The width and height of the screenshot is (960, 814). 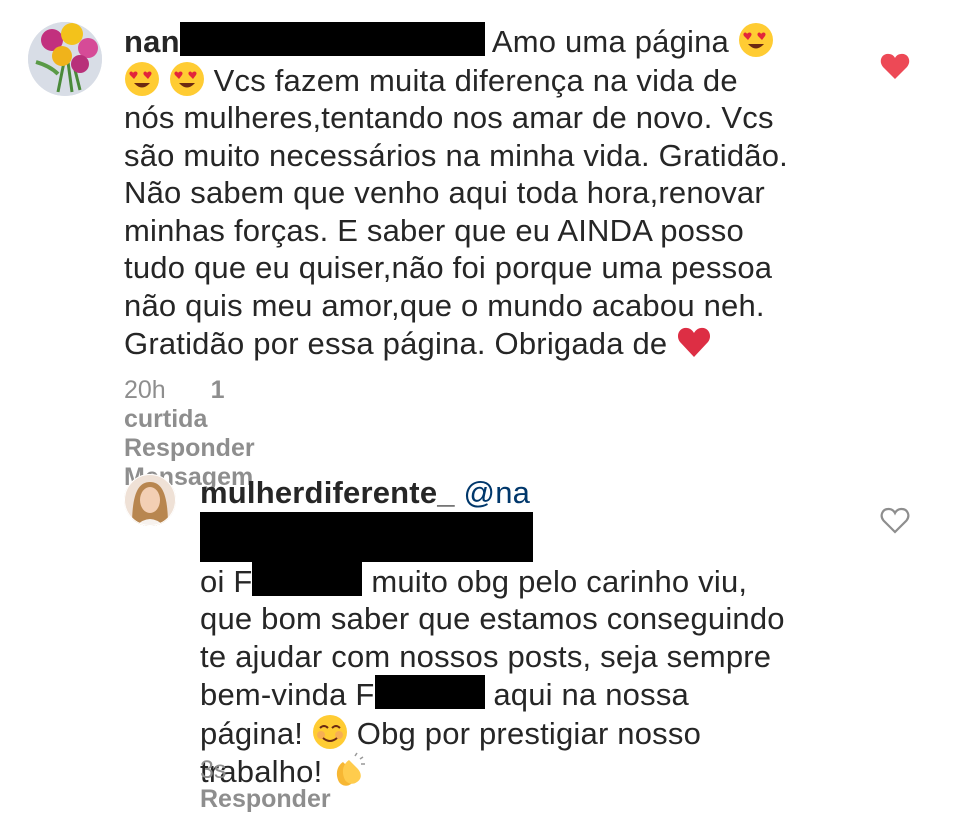 What do you see at coordinates (152, 41) in the screenshot?
I see `comment-username: nan` at bounding box center [152, 41].